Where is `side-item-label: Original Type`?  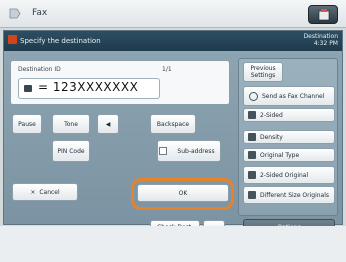 side-item-label: Original Type is located at coordinates (280, 155).